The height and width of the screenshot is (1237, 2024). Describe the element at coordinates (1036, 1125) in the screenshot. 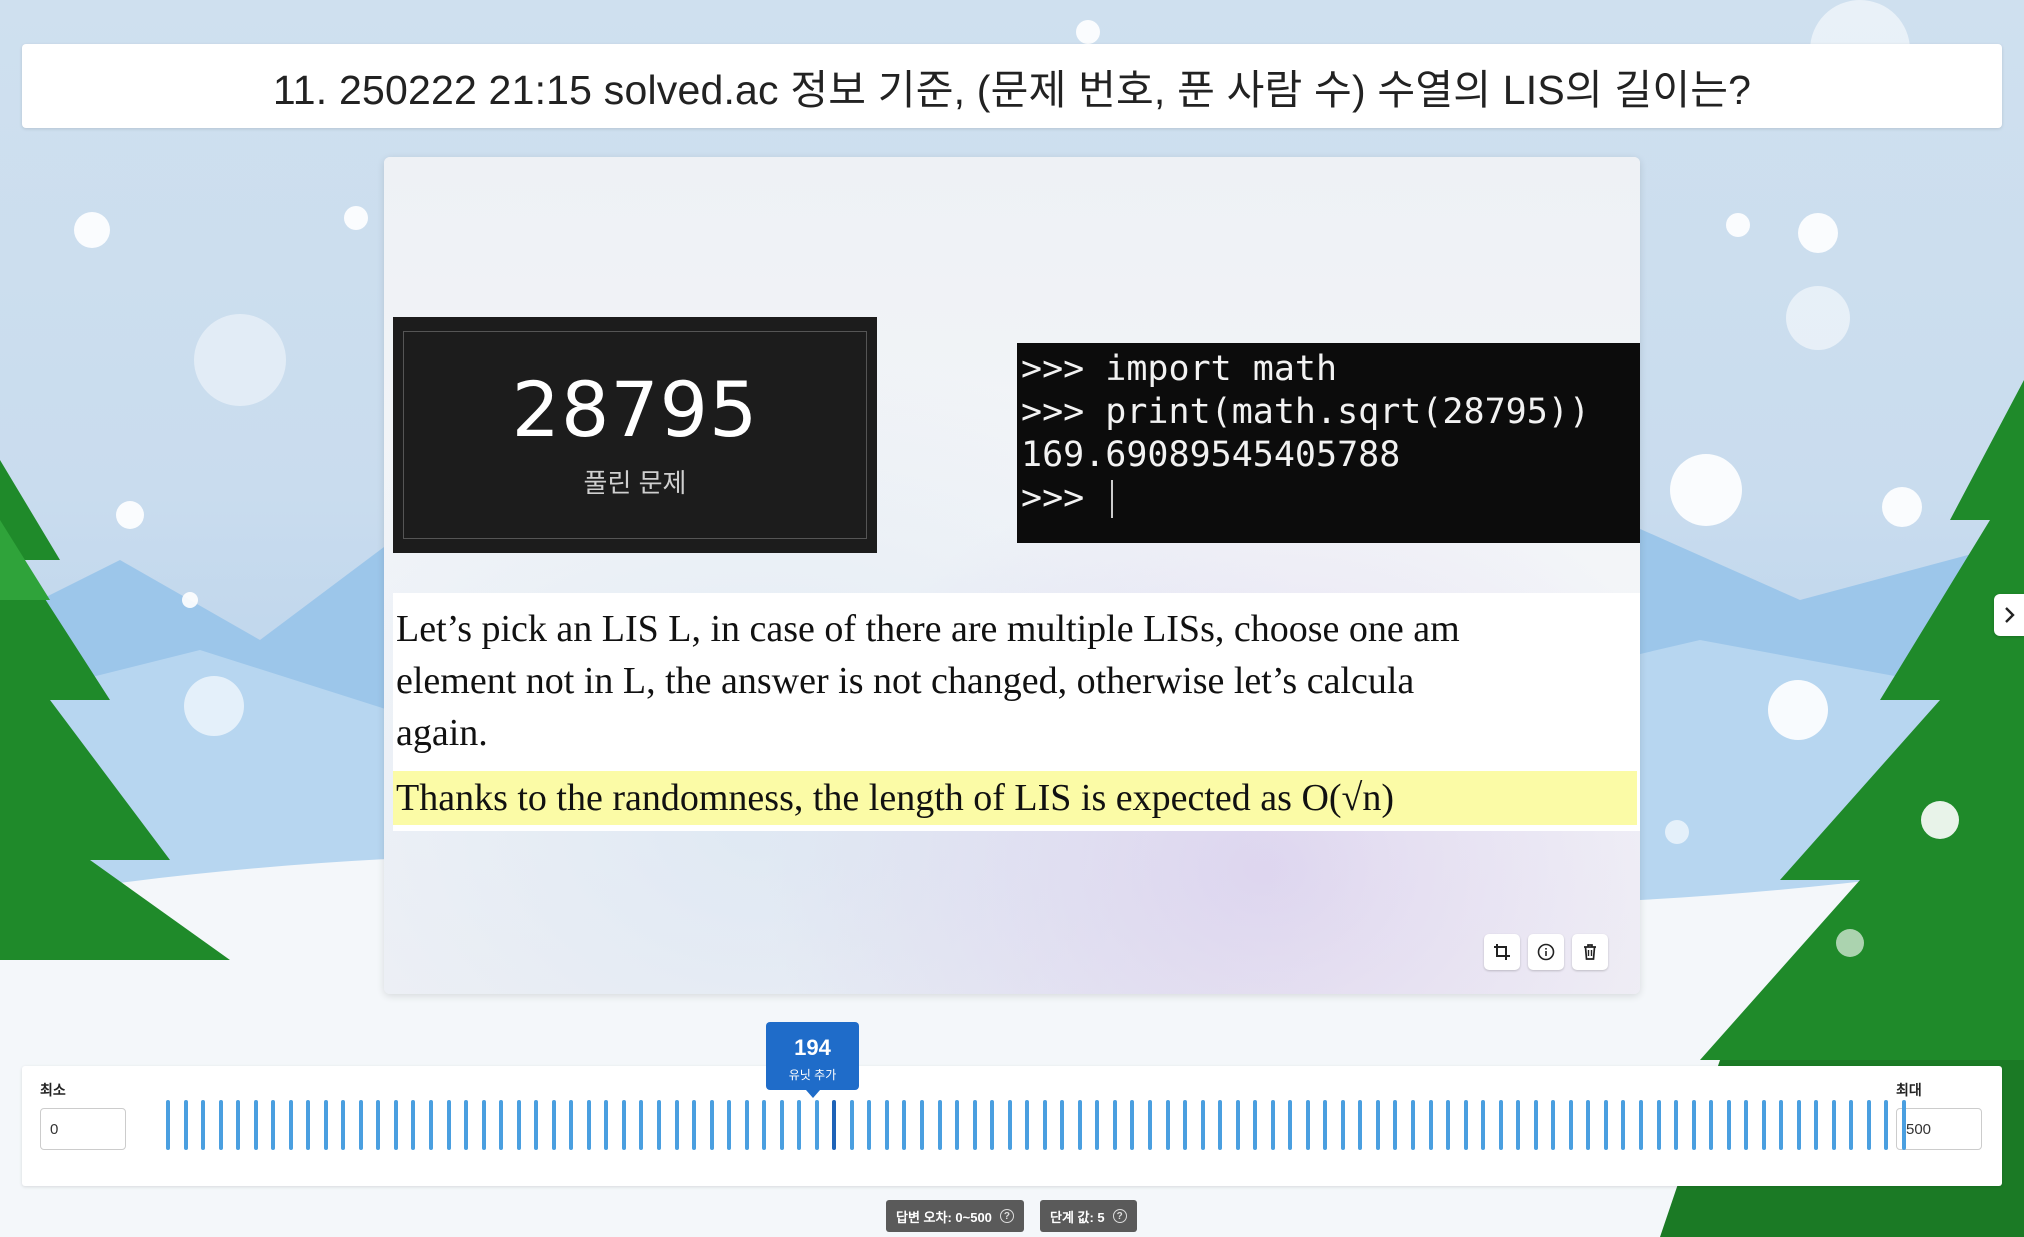

I see `slider-track` at that location.